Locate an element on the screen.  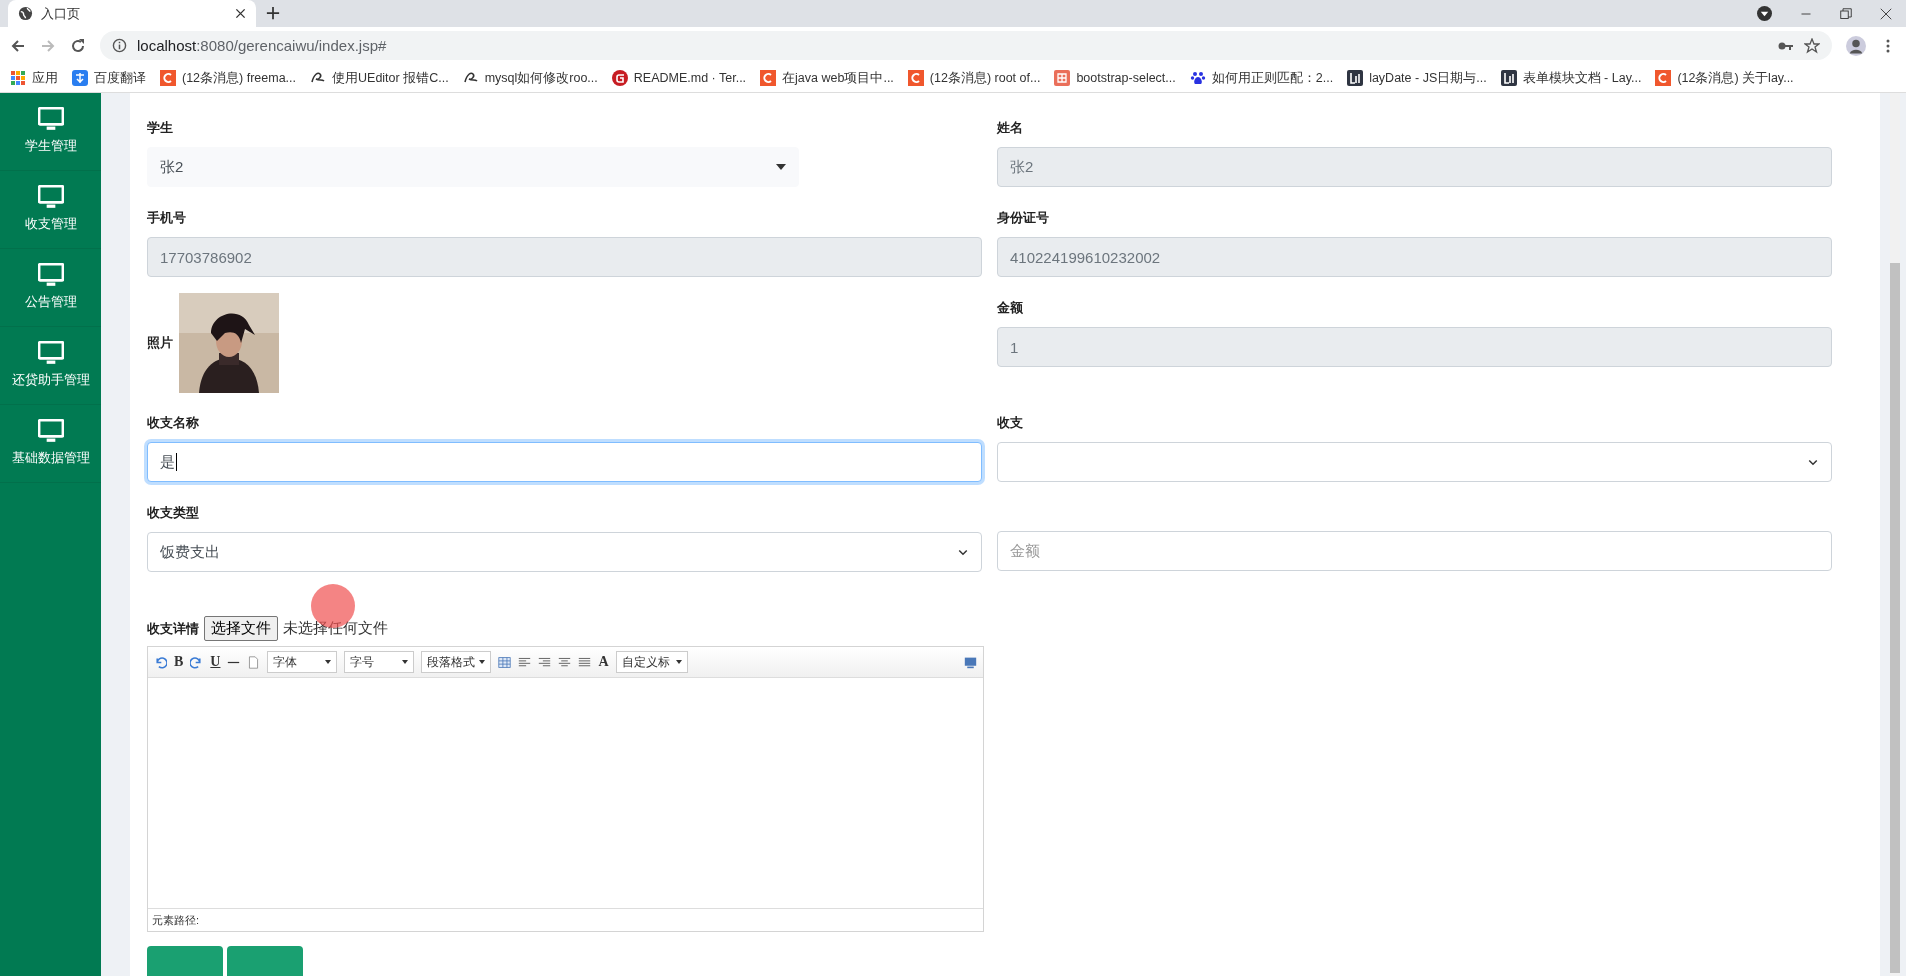
input-field: 是 is located at coordinates (564, 462).